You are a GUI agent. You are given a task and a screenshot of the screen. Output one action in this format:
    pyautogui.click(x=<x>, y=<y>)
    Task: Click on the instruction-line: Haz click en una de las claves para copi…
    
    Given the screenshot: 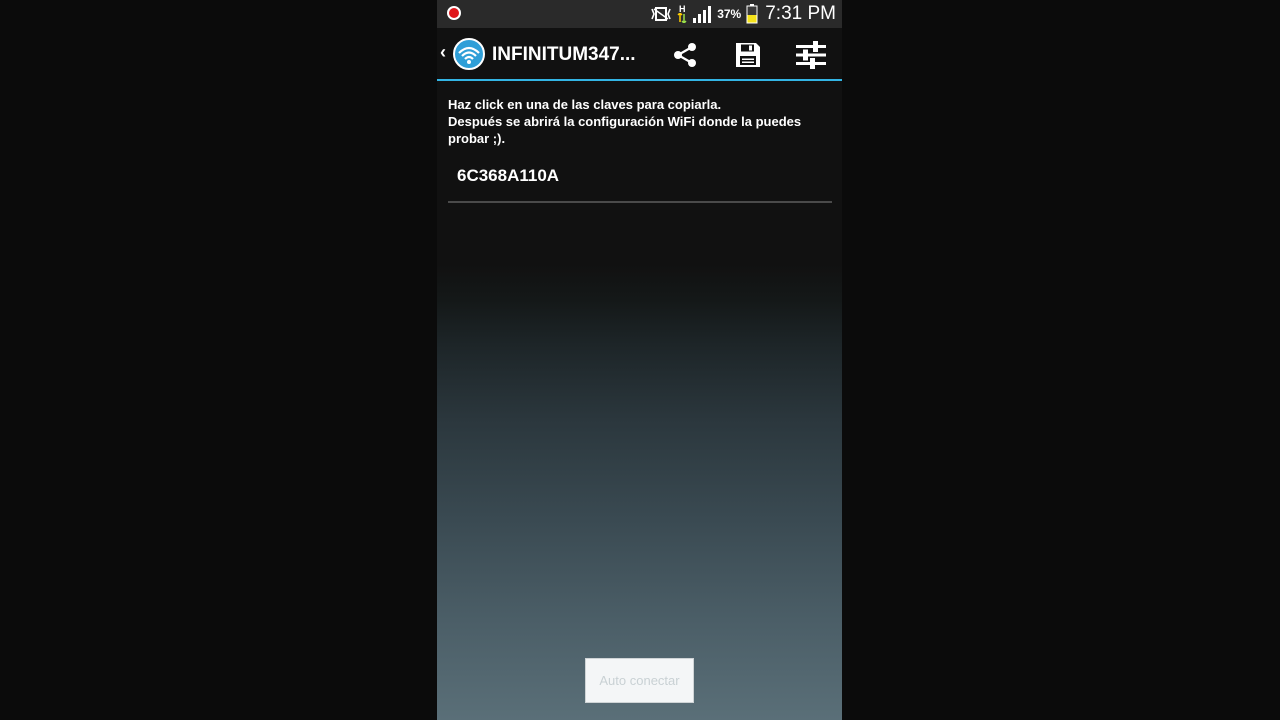 What is the action you would take?
    pyautogui.click(x=585, y=104)
    